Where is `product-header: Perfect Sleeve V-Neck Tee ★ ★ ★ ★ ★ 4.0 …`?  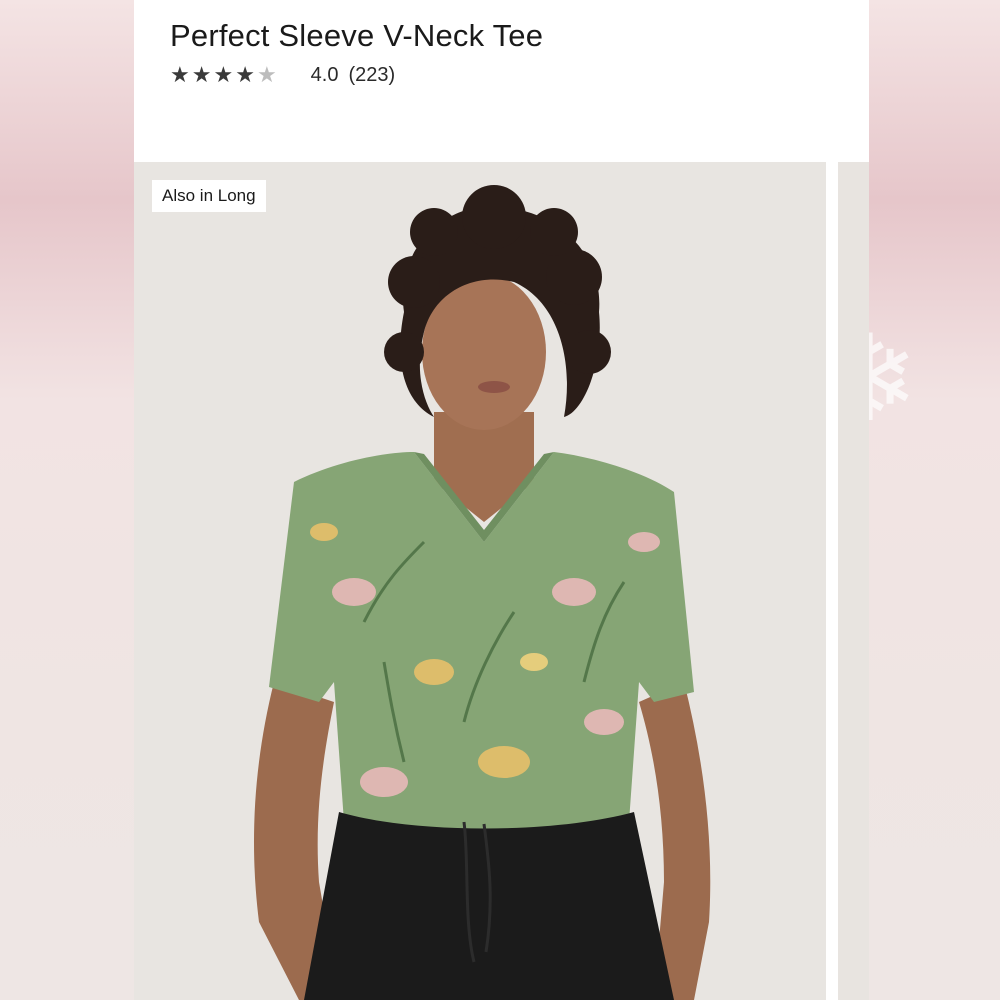 product-header: Perfect Sleeve V-Neck Tee ★ ★ ★ ★ ★ 4.0 … is located at coordinates (501, 81).